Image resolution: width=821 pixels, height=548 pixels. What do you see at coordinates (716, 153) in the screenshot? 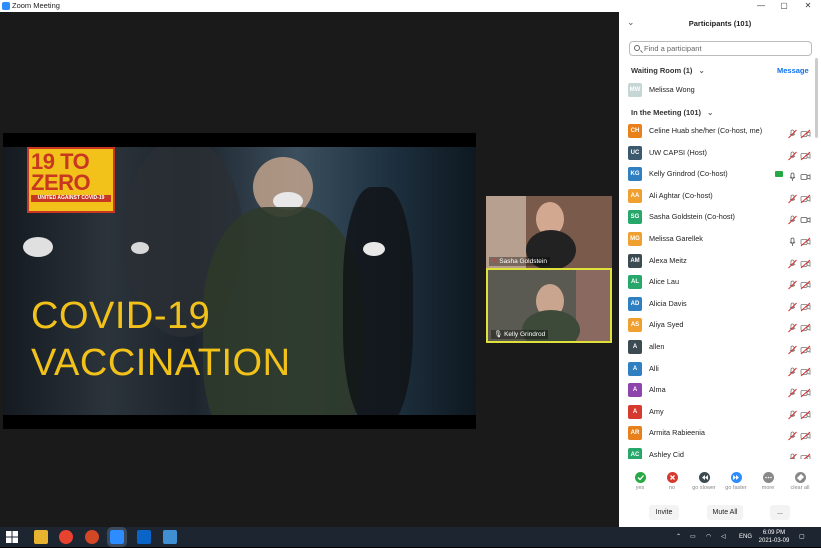
I see `participant-row: UC UW CAPSI (Host)` at bounding box center [716, 153].